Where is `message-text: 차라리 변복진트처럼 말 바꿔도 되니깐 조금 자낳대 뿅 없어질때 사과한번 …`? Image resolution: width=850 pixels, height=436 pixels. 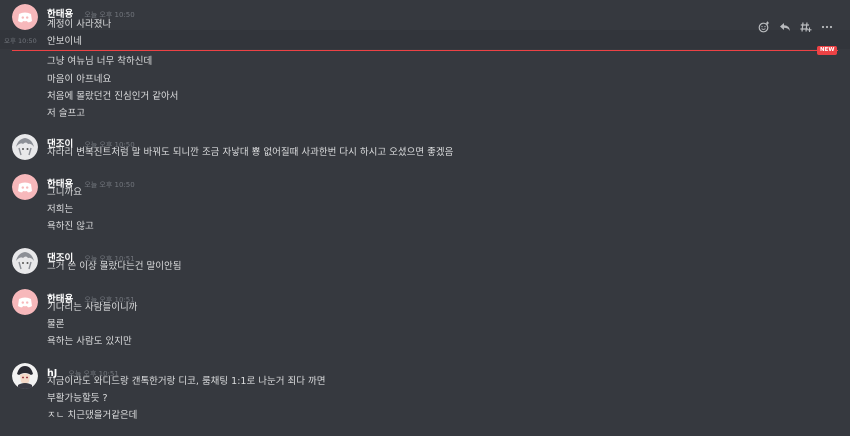 message-text: 차라리 변복진트처럼 말 바꿔도 되니깐 조금 자낳대 뿅 없어질때 사과한번 … is located at coordinates (250, 152).